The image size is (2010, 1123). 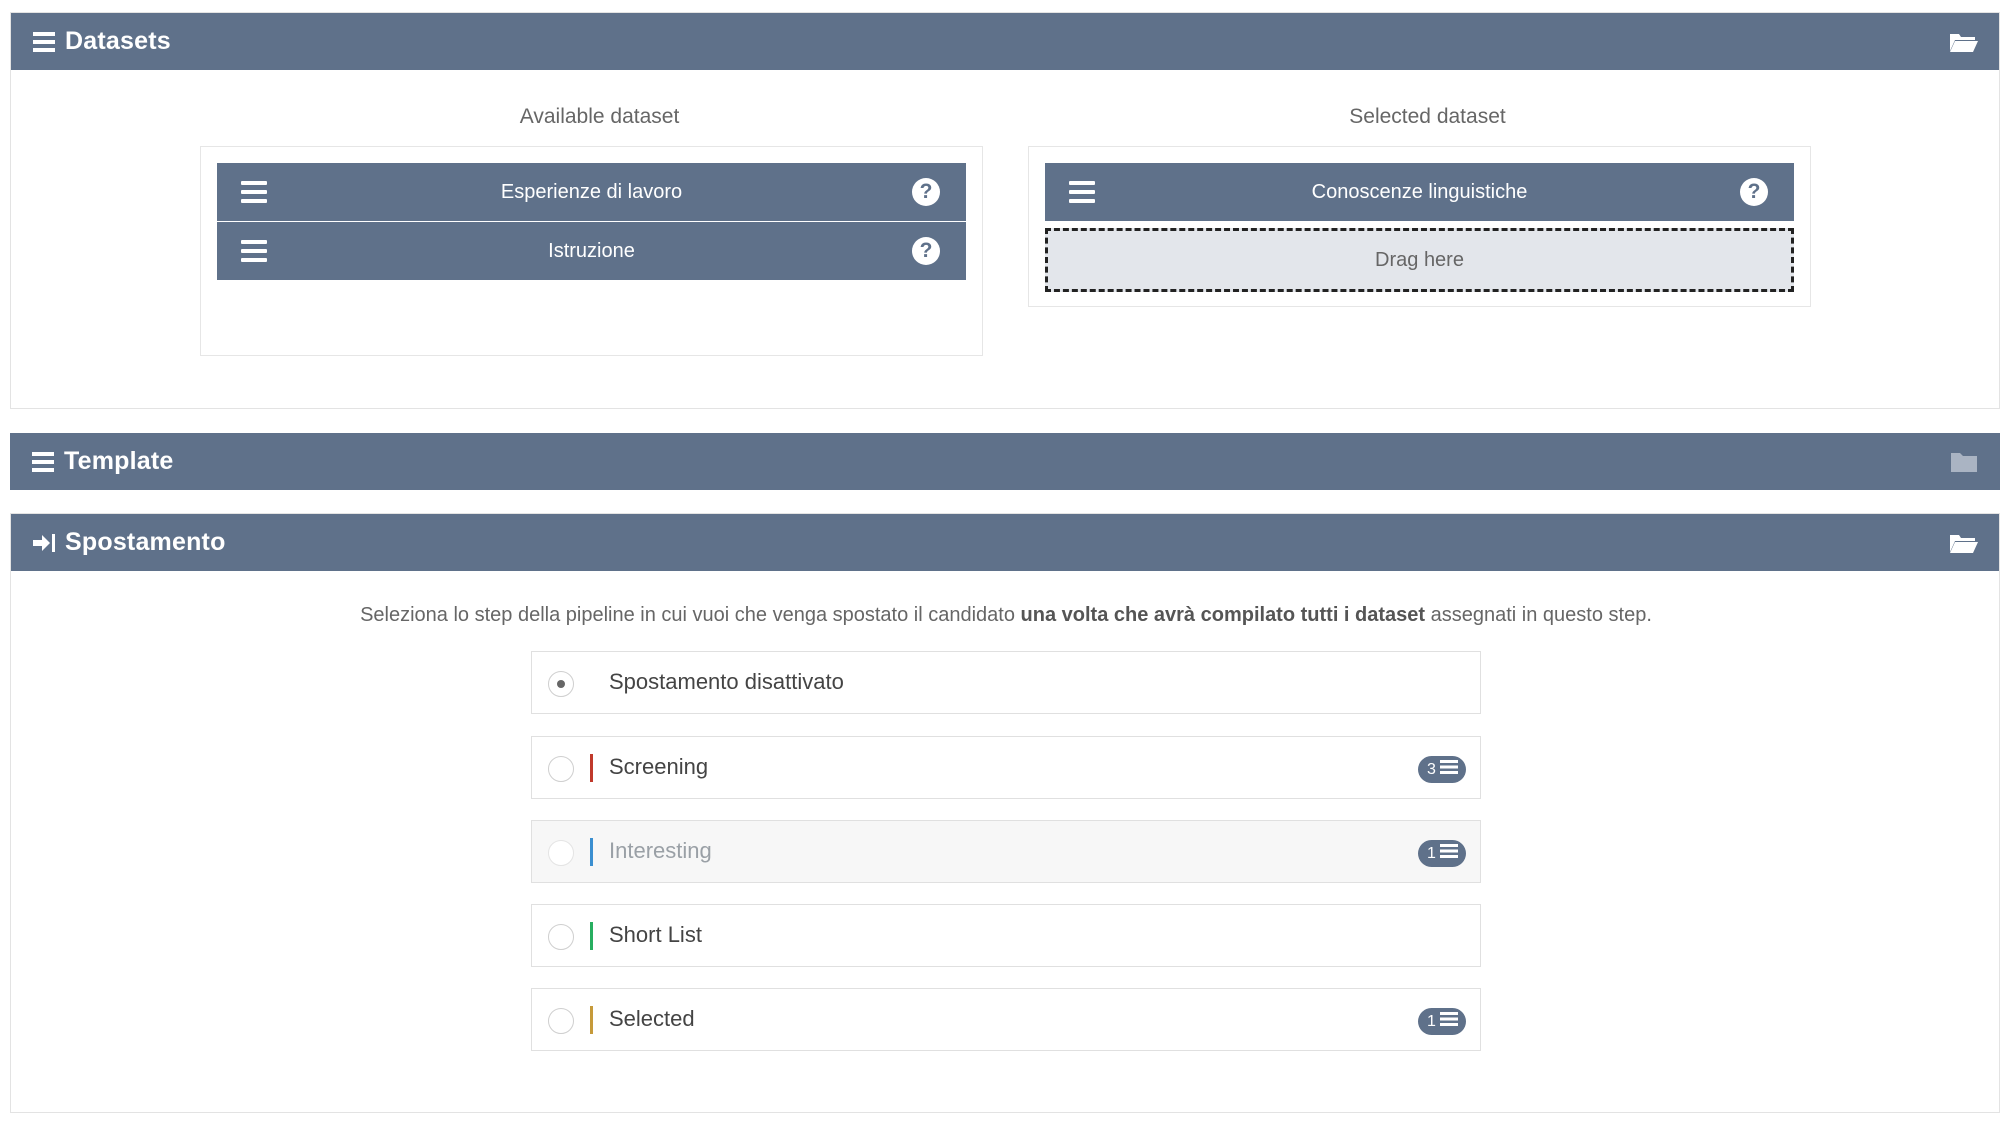 What do you see at coordinates (659, 766) in the screenshot?
I see `option-label: Screening` at bounding box center [659, 766].